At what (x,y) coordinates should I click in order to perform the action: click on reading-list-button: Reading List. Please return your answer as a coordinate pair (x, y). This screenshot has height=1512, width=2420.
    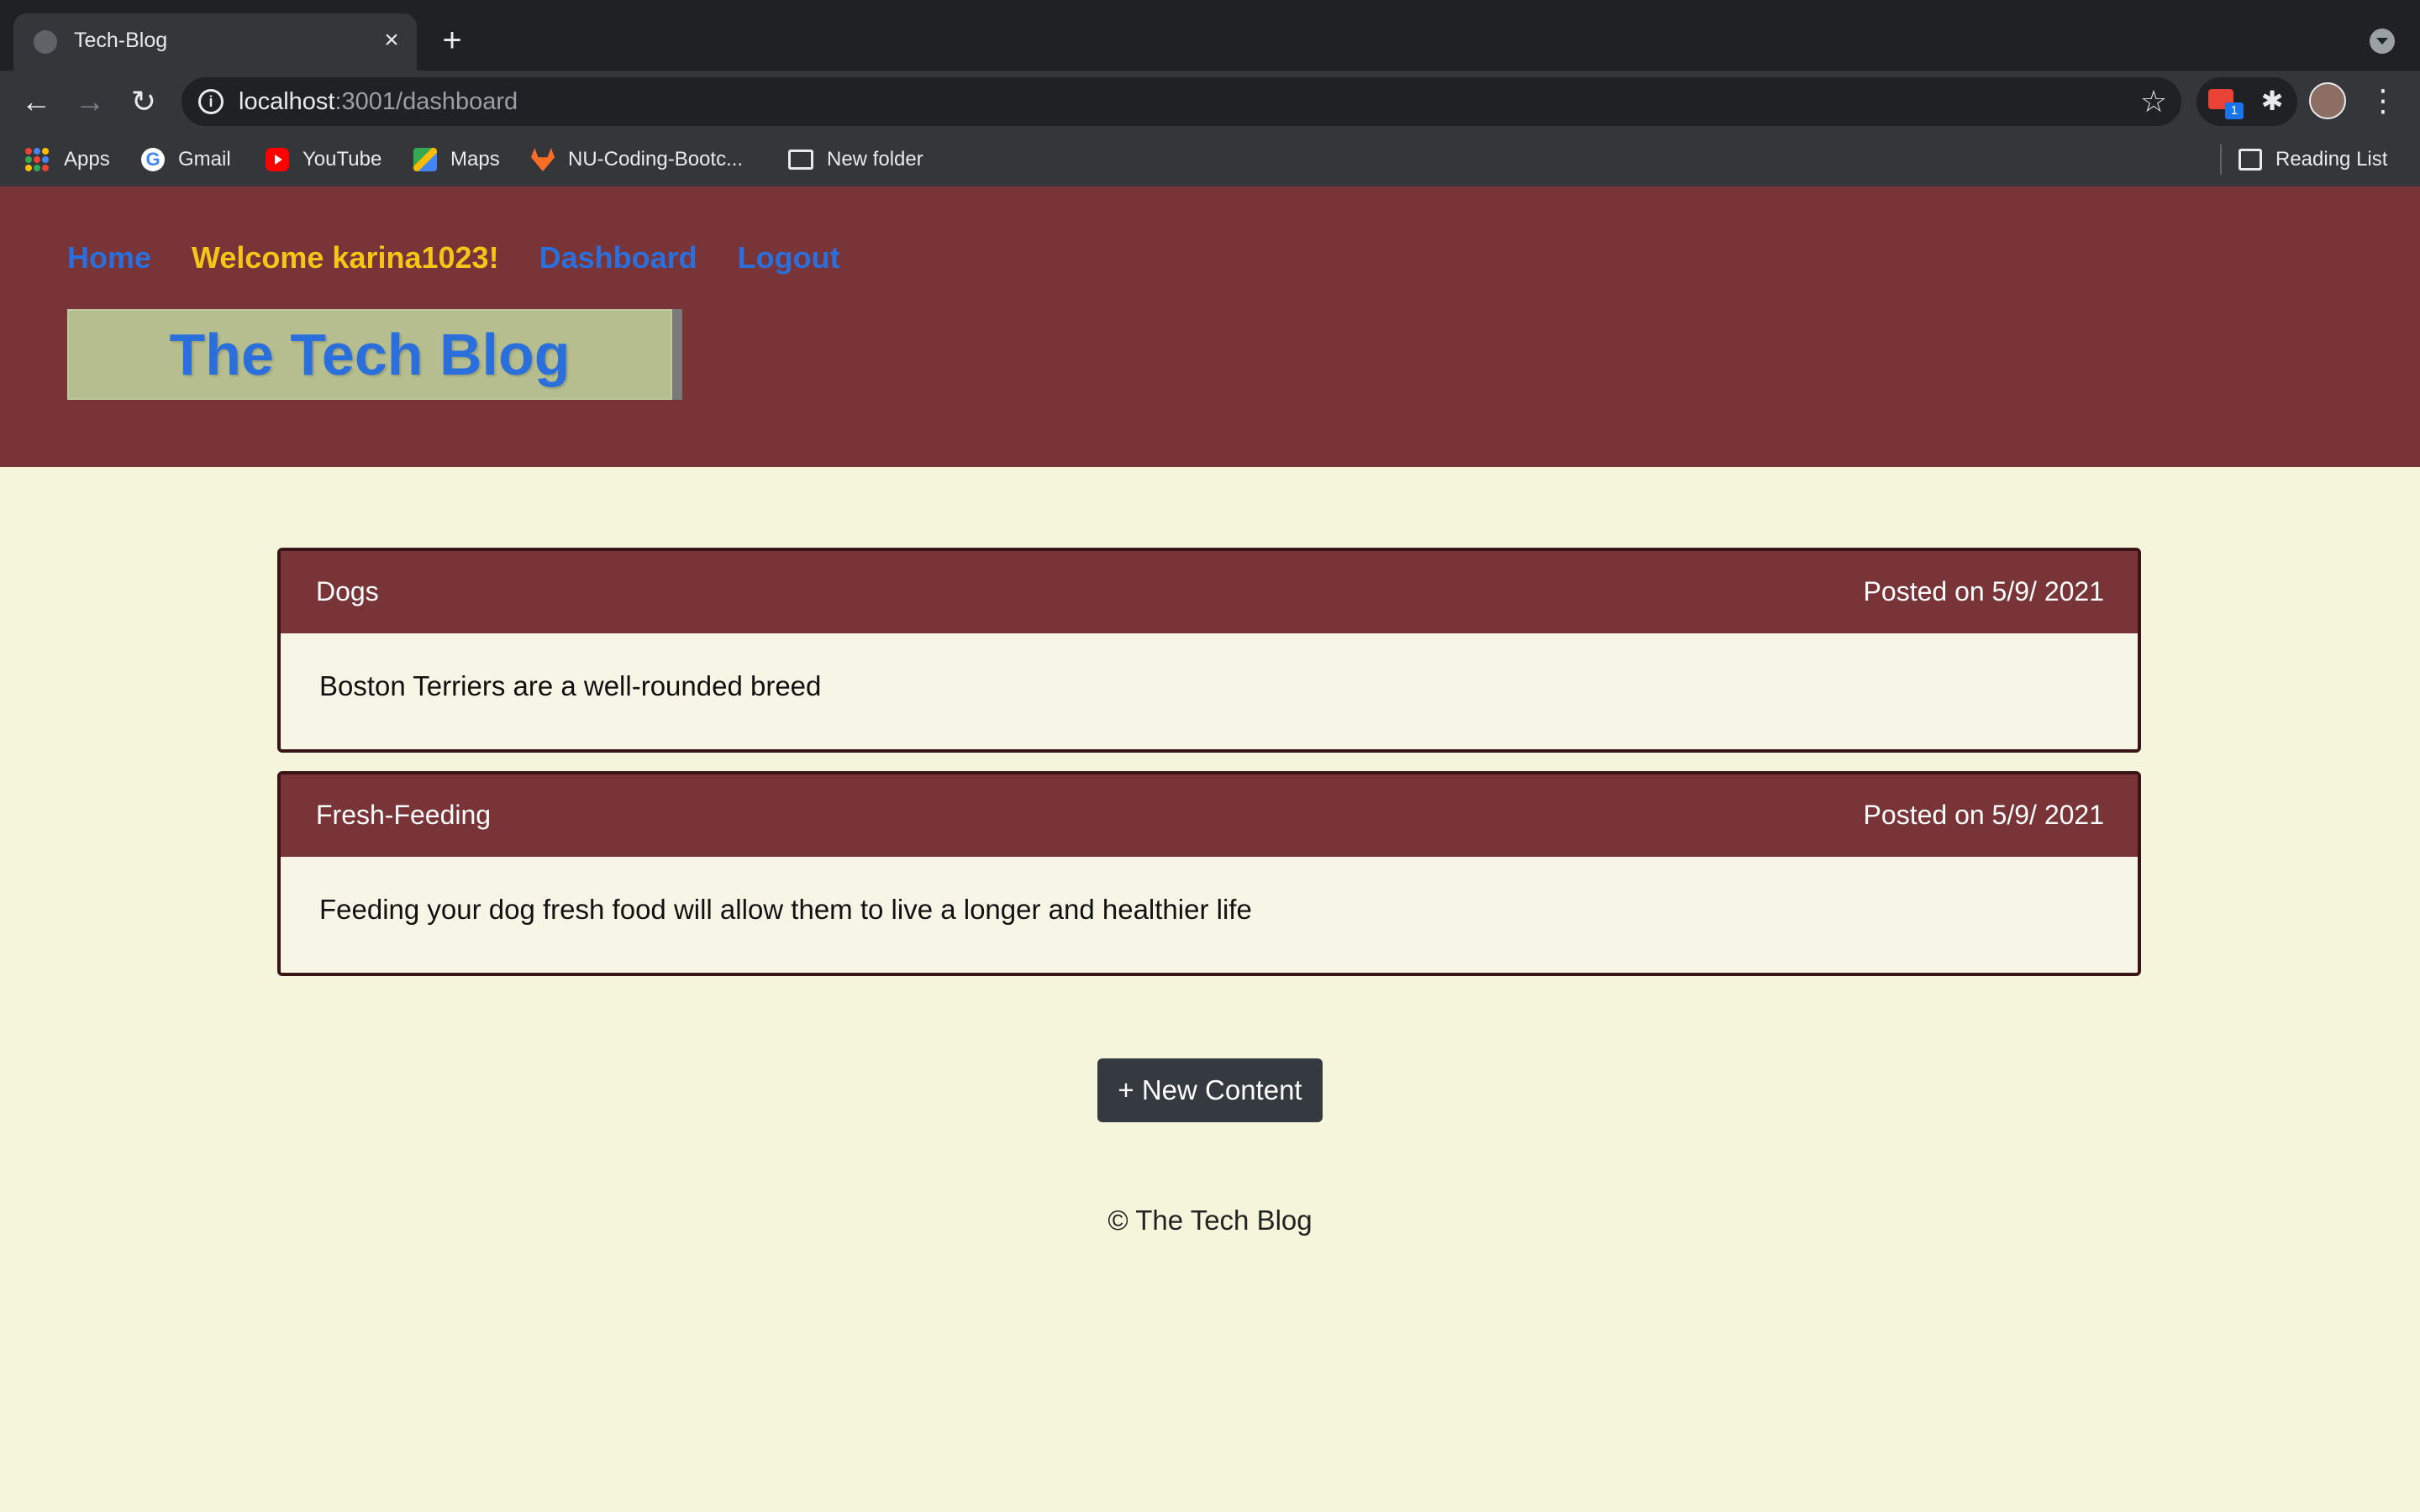
    Looking at the image, I should click on (2312, 159).